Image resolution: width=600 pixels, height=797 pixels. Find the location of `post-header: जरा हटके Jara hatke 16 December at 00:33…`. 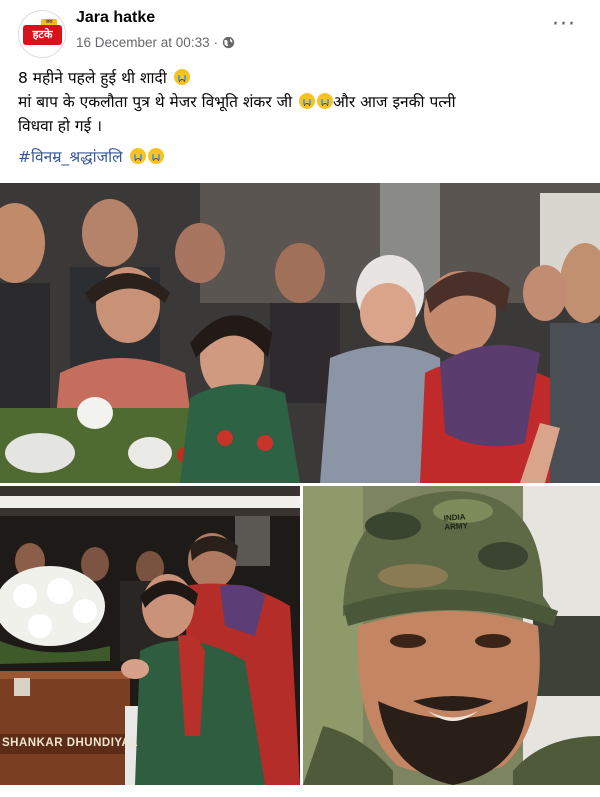

post-header: जरा हटके Jara hatke 16 December at 00:33… is located at coordinates (300, 31).